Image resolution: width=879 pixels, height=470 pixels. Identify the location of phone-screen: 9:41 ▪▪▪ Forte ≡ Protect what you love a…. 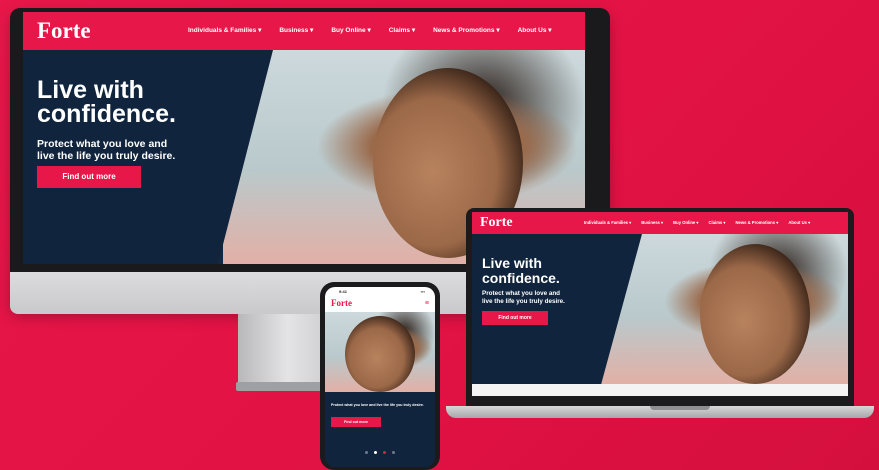
(380, 377).